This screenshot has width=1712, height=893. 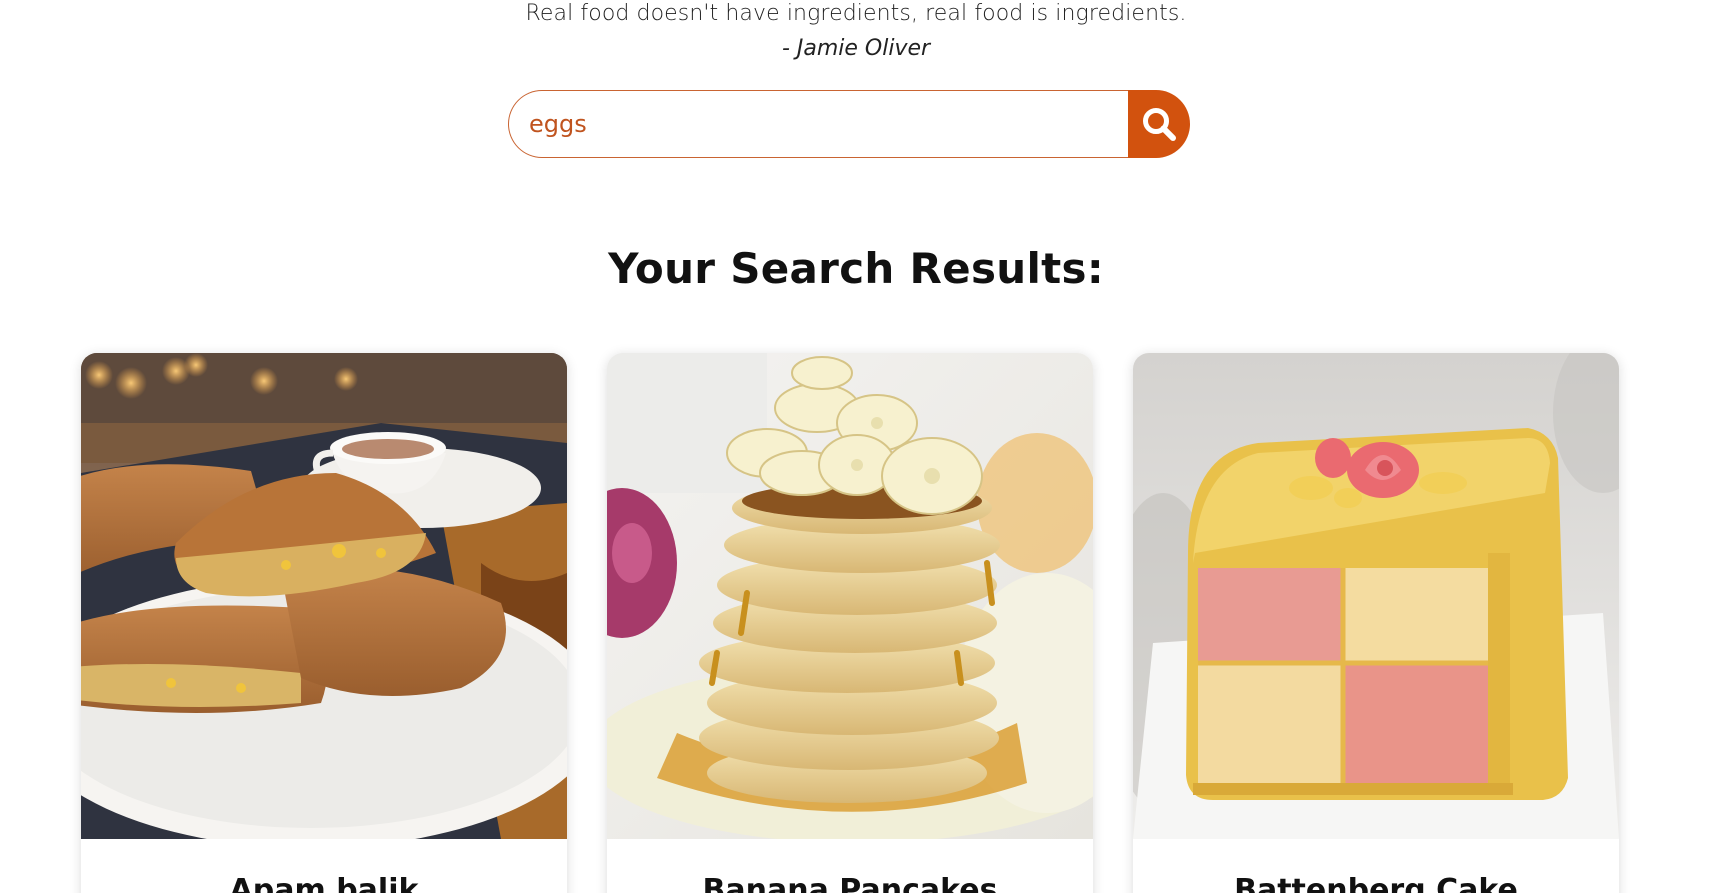 I want to click on search-button, so click(x=1159, y=124).